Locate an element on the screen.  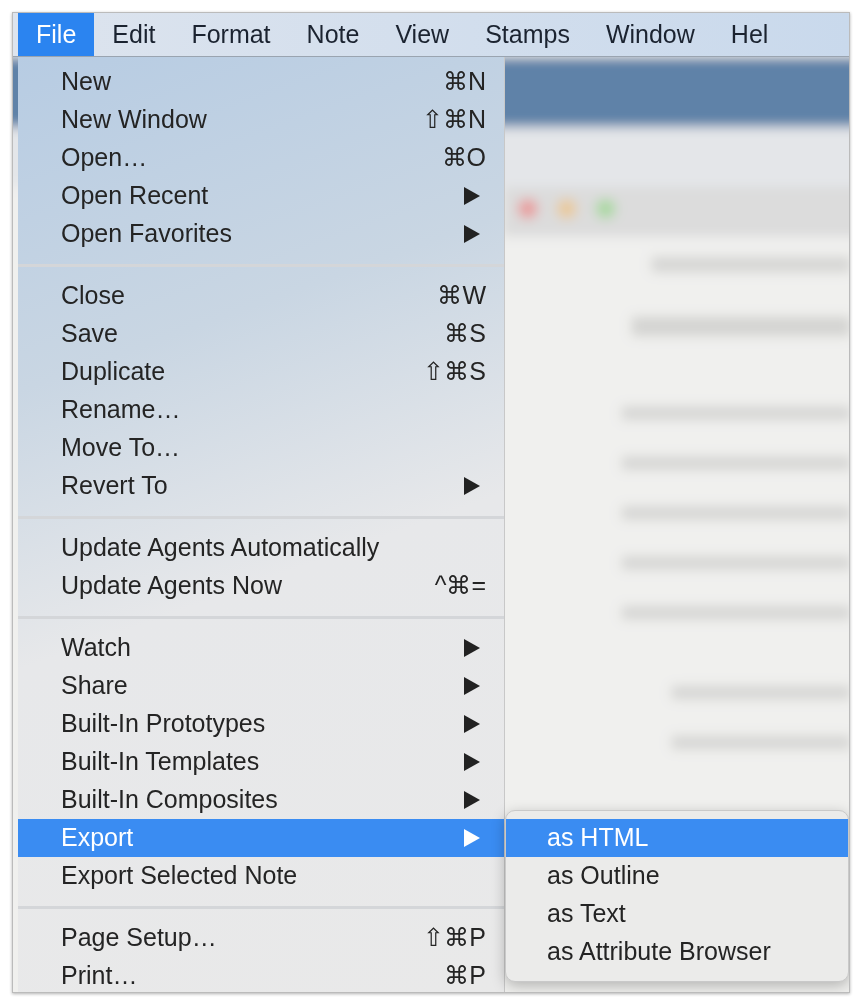
keyboard-shortcut: ⌘P is located at coordinates (465, 976).